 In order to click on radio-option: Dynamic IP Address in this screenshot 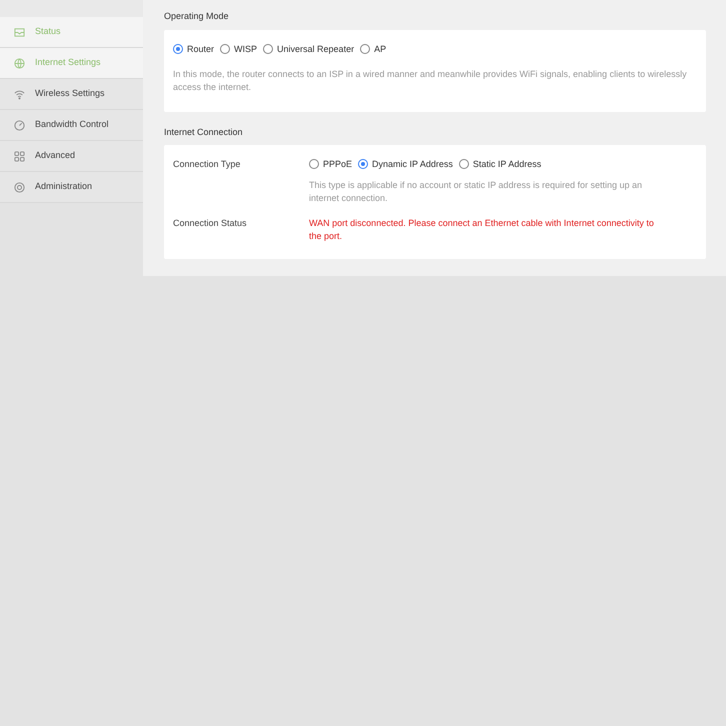, I will do `click(405, 164)`.